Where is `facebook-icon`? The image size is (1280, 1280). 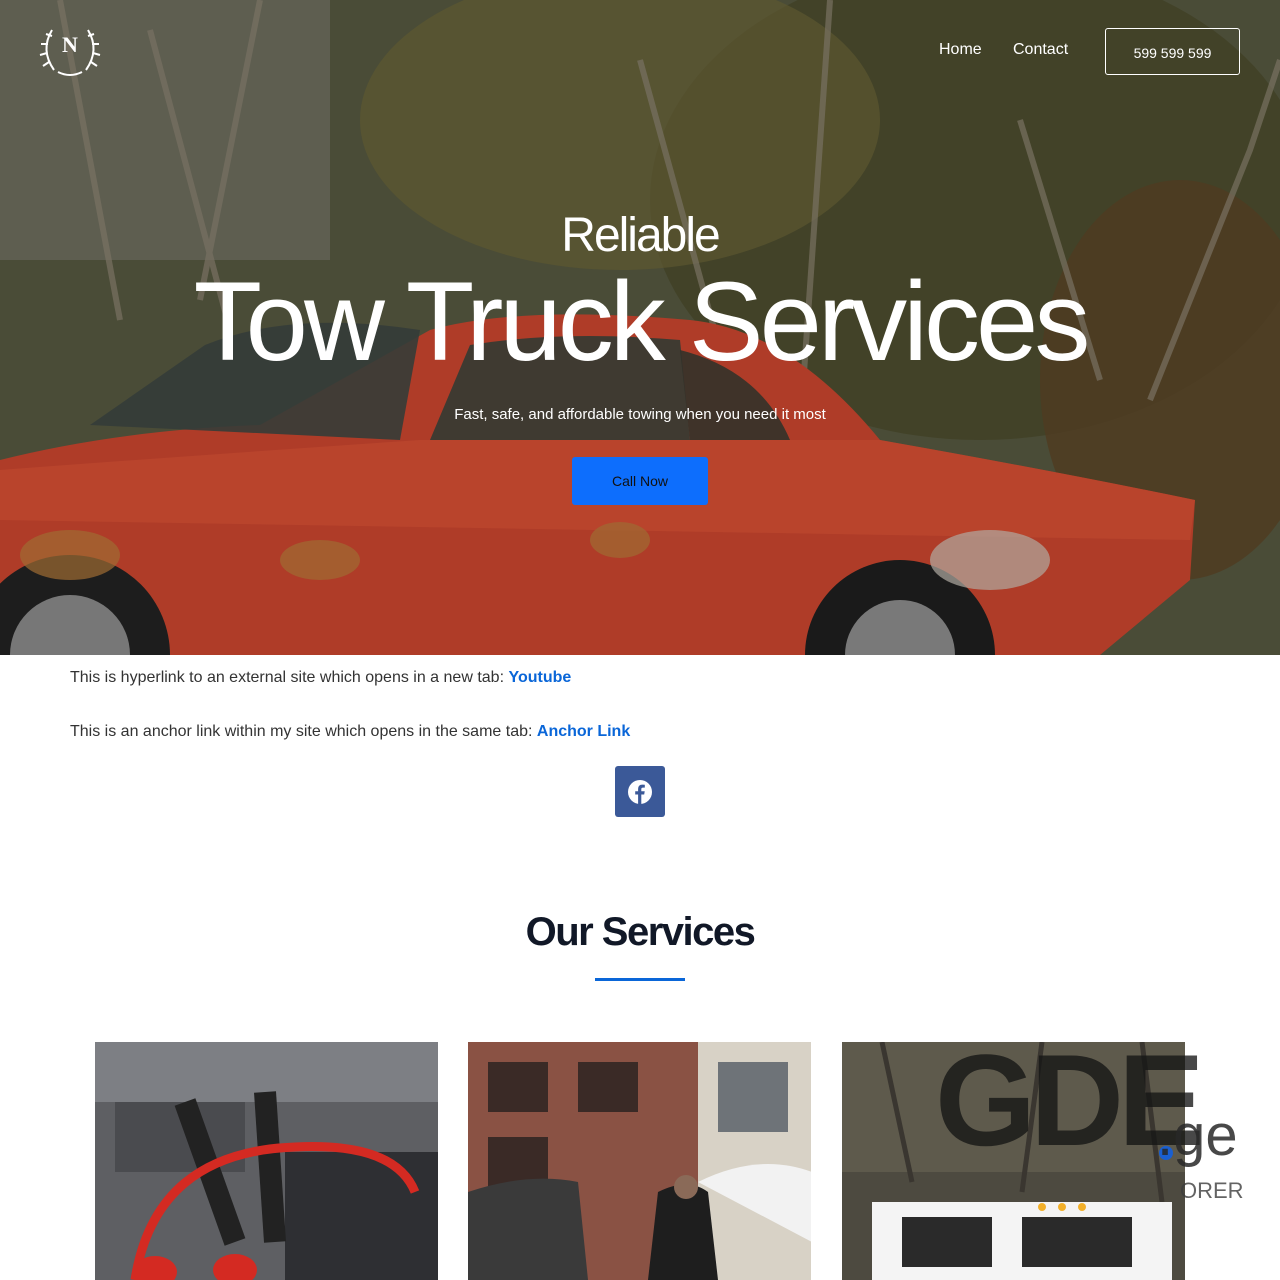 facebook-icon is located at coordinates (640, 791).